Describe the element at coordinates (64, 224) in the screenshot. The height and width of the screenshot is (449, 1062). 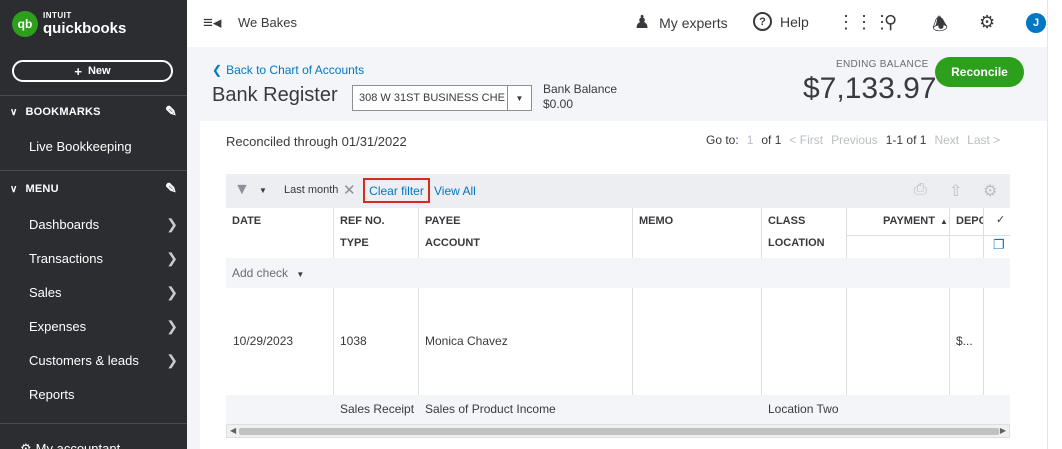
I see `sidebar-item-label: Dashboards` at that location.